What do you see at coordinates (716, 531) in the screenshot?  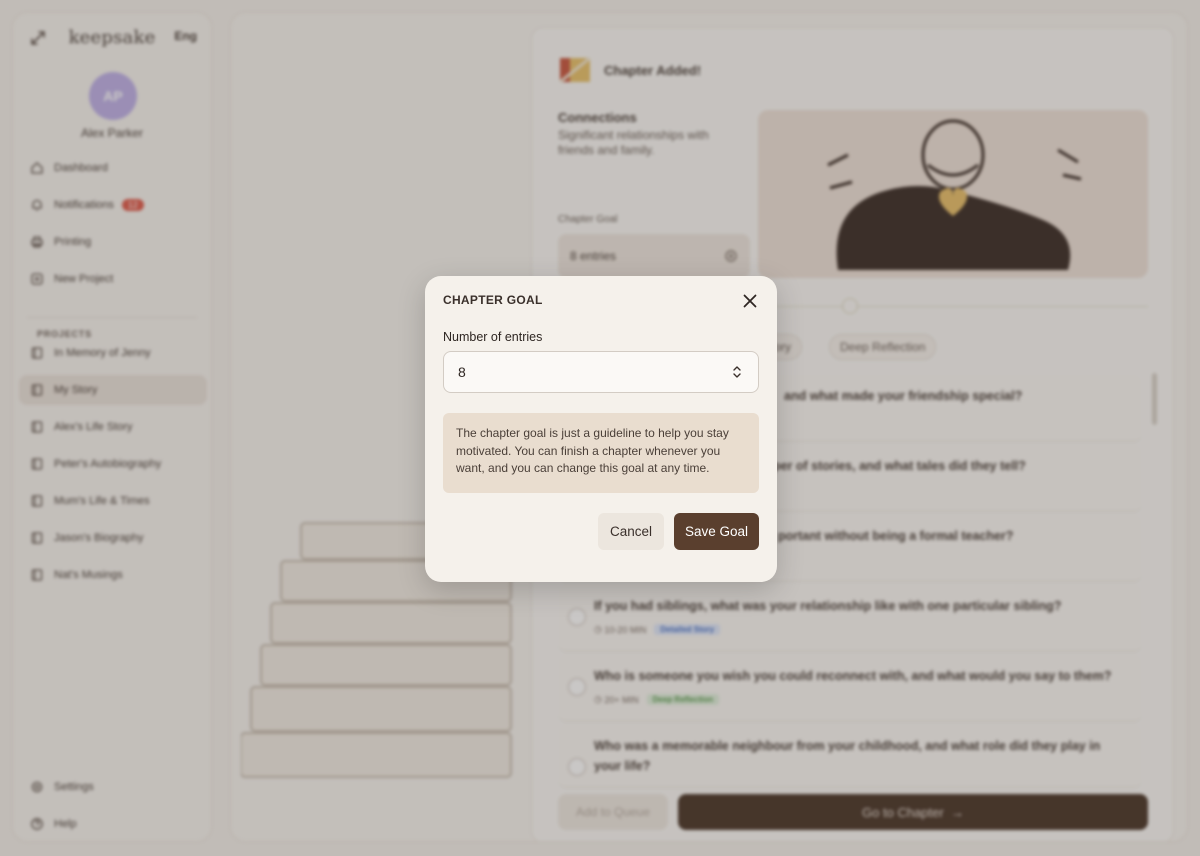 I see `save-goal-button: Save Goal` at bounding box center [716, 531].